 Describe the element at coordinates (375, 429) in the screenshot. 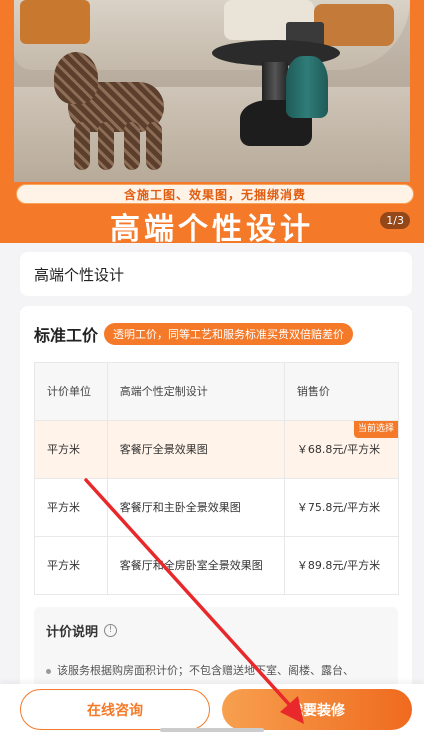

I see `current-selection-tag: 当前选择` at that location.